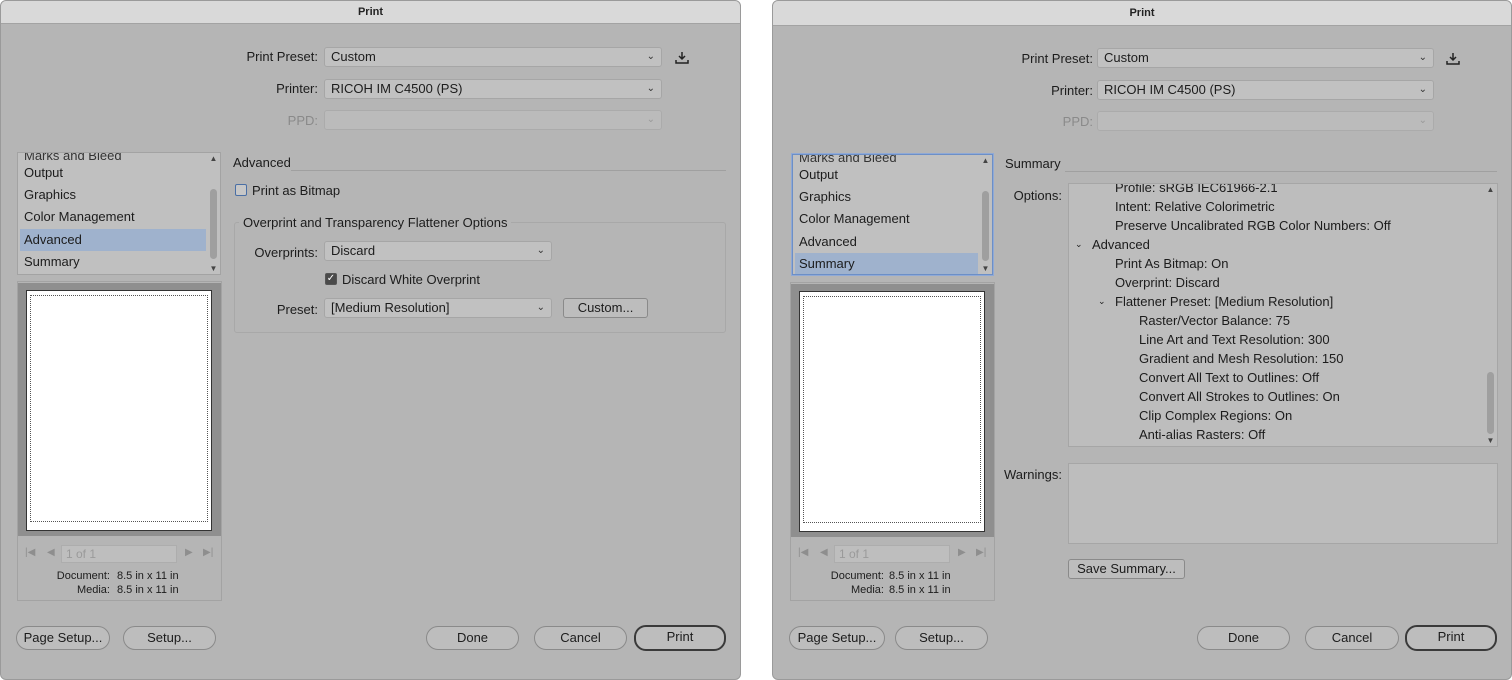 The height and width of the screenshot is (680, 1512). Describe the element at coordinates (1239, 396) in the screenshot. I see `summary-line: Convert All Strokes to Outlines: On` at that location.